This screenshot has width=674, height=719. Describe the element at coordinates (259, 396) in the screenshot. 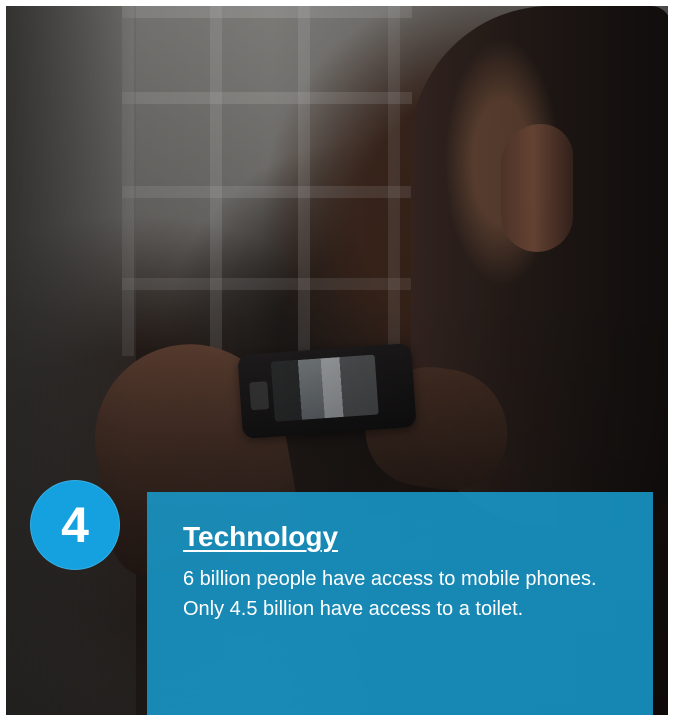

I see `phone-brand-mark` at that location.